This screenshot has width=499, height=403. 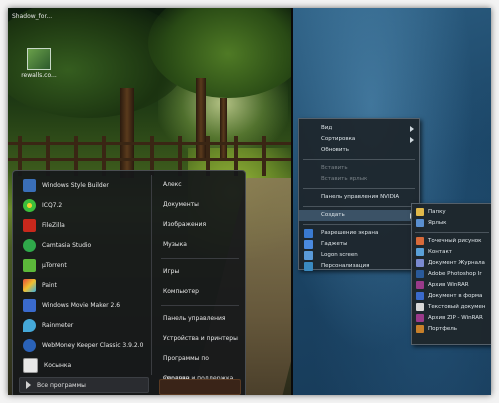 I want to click on context-item-nvidia: Панель управления NVIDIA, so click(x=359, y=197).